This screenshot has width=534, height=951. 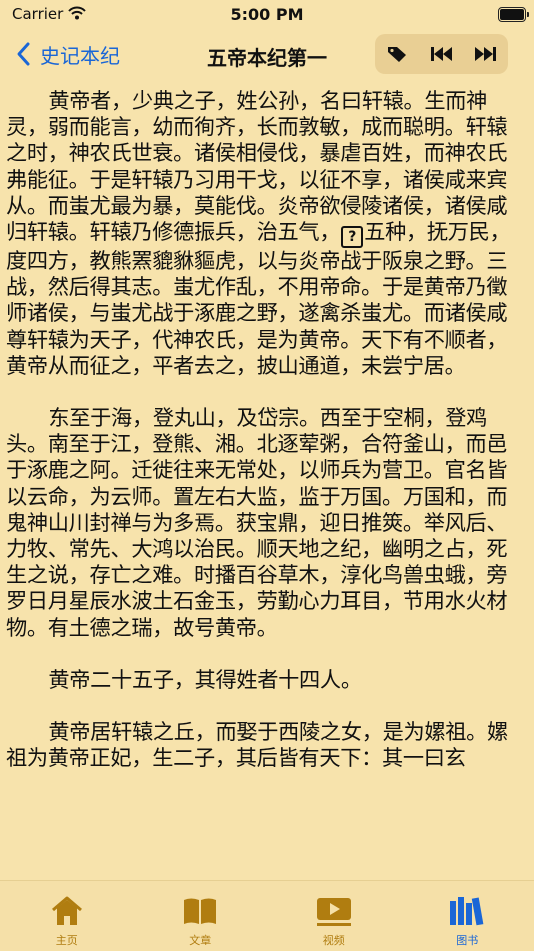 What do you see at coordinates (267, 680) in the screenshot?
I see `paragraph: 黄帝二十五子，其得姓者十四人。` at bounding box center [267, 680].